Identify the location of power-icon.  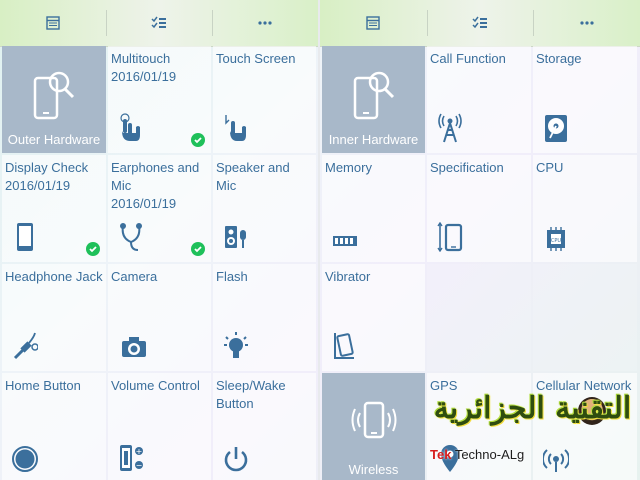
(236, 459).